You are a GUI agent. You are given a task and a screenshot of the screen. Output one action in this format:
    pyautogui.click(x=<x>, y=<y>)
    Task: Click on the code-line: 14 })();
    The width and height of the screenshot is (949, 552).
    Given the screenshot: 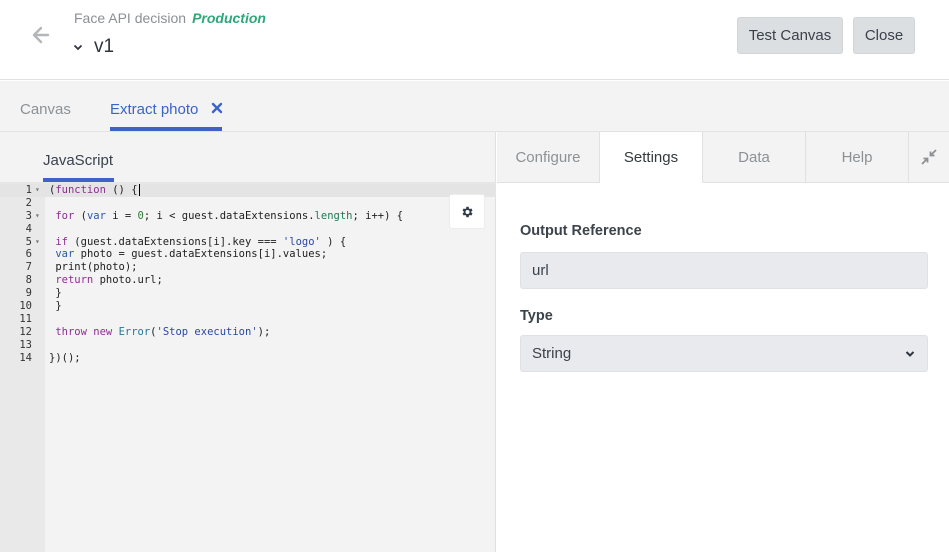 What is the action you would take?
    pyautogui.click(x=201, y=358)
    